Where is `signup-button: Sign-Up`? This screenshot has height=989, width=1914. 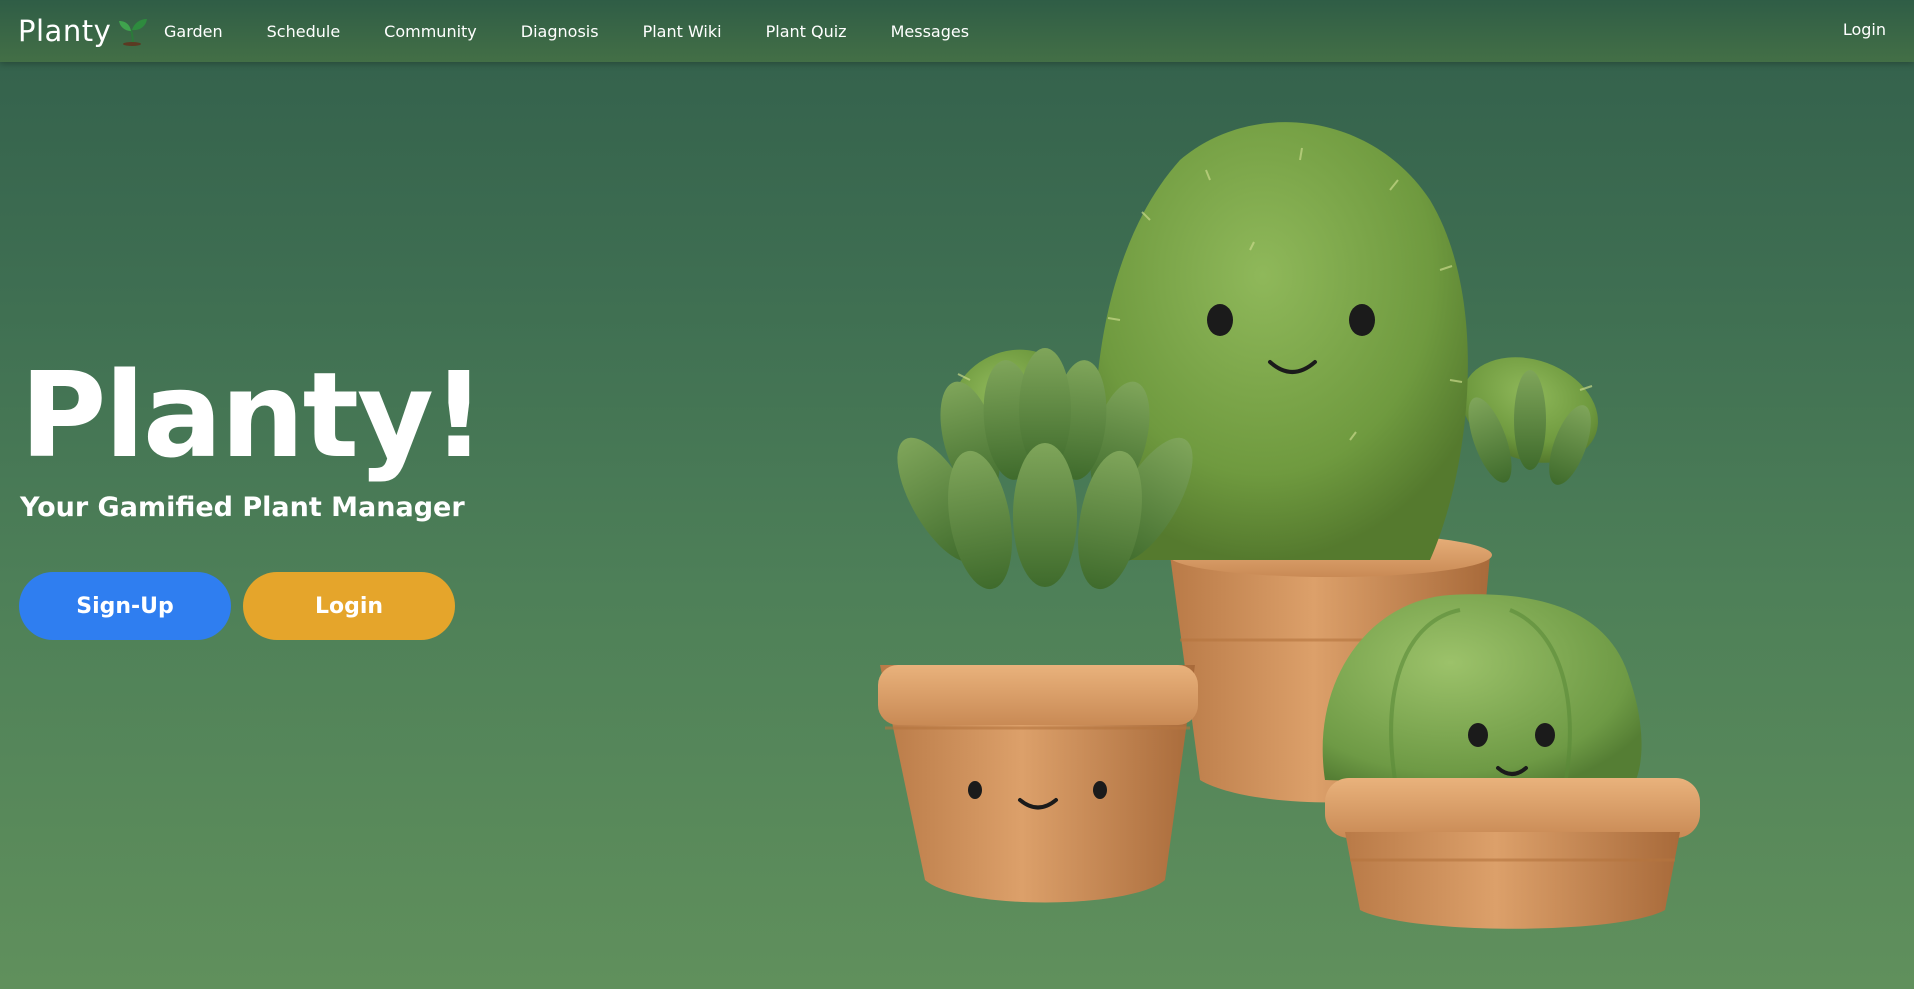 signup-button: Sign-Up is located at coordinates (125, 606).